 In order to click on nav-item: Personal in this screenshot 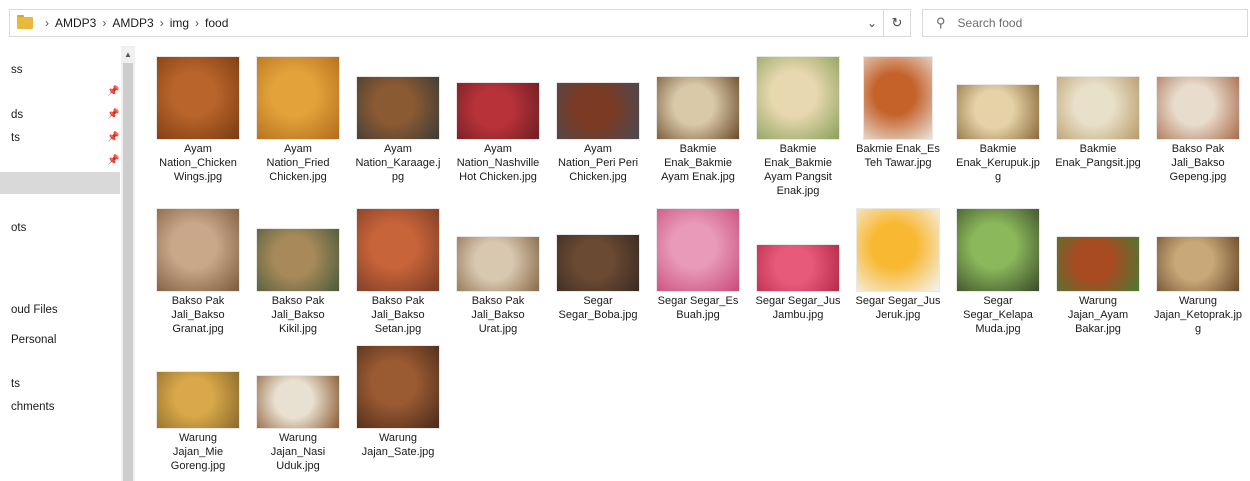, I will do `click(33, 340)`.